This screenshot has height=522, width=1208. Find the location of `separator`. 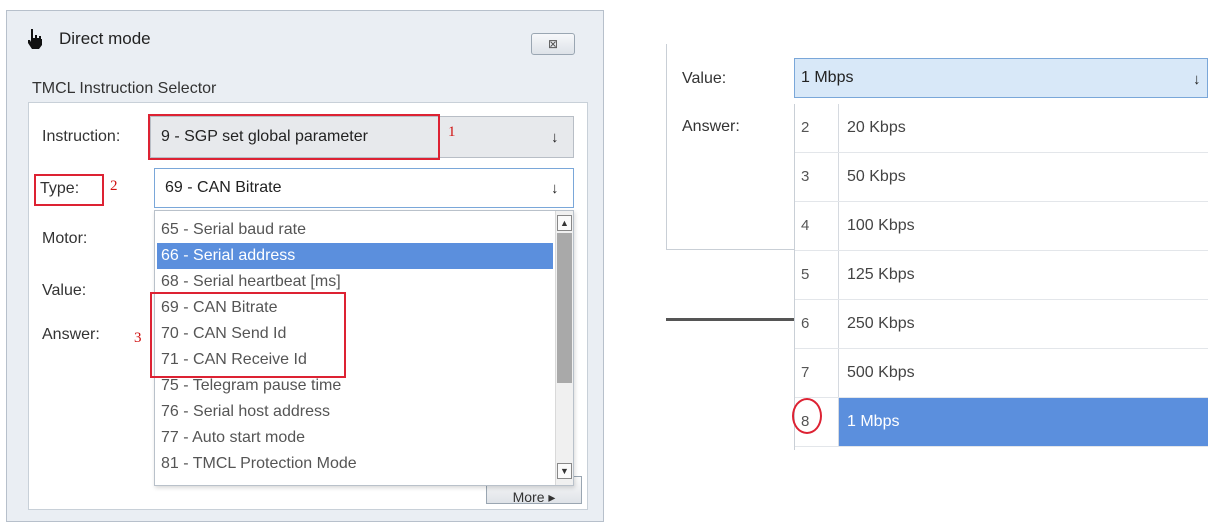

separator is located at coordinates (730, 319).